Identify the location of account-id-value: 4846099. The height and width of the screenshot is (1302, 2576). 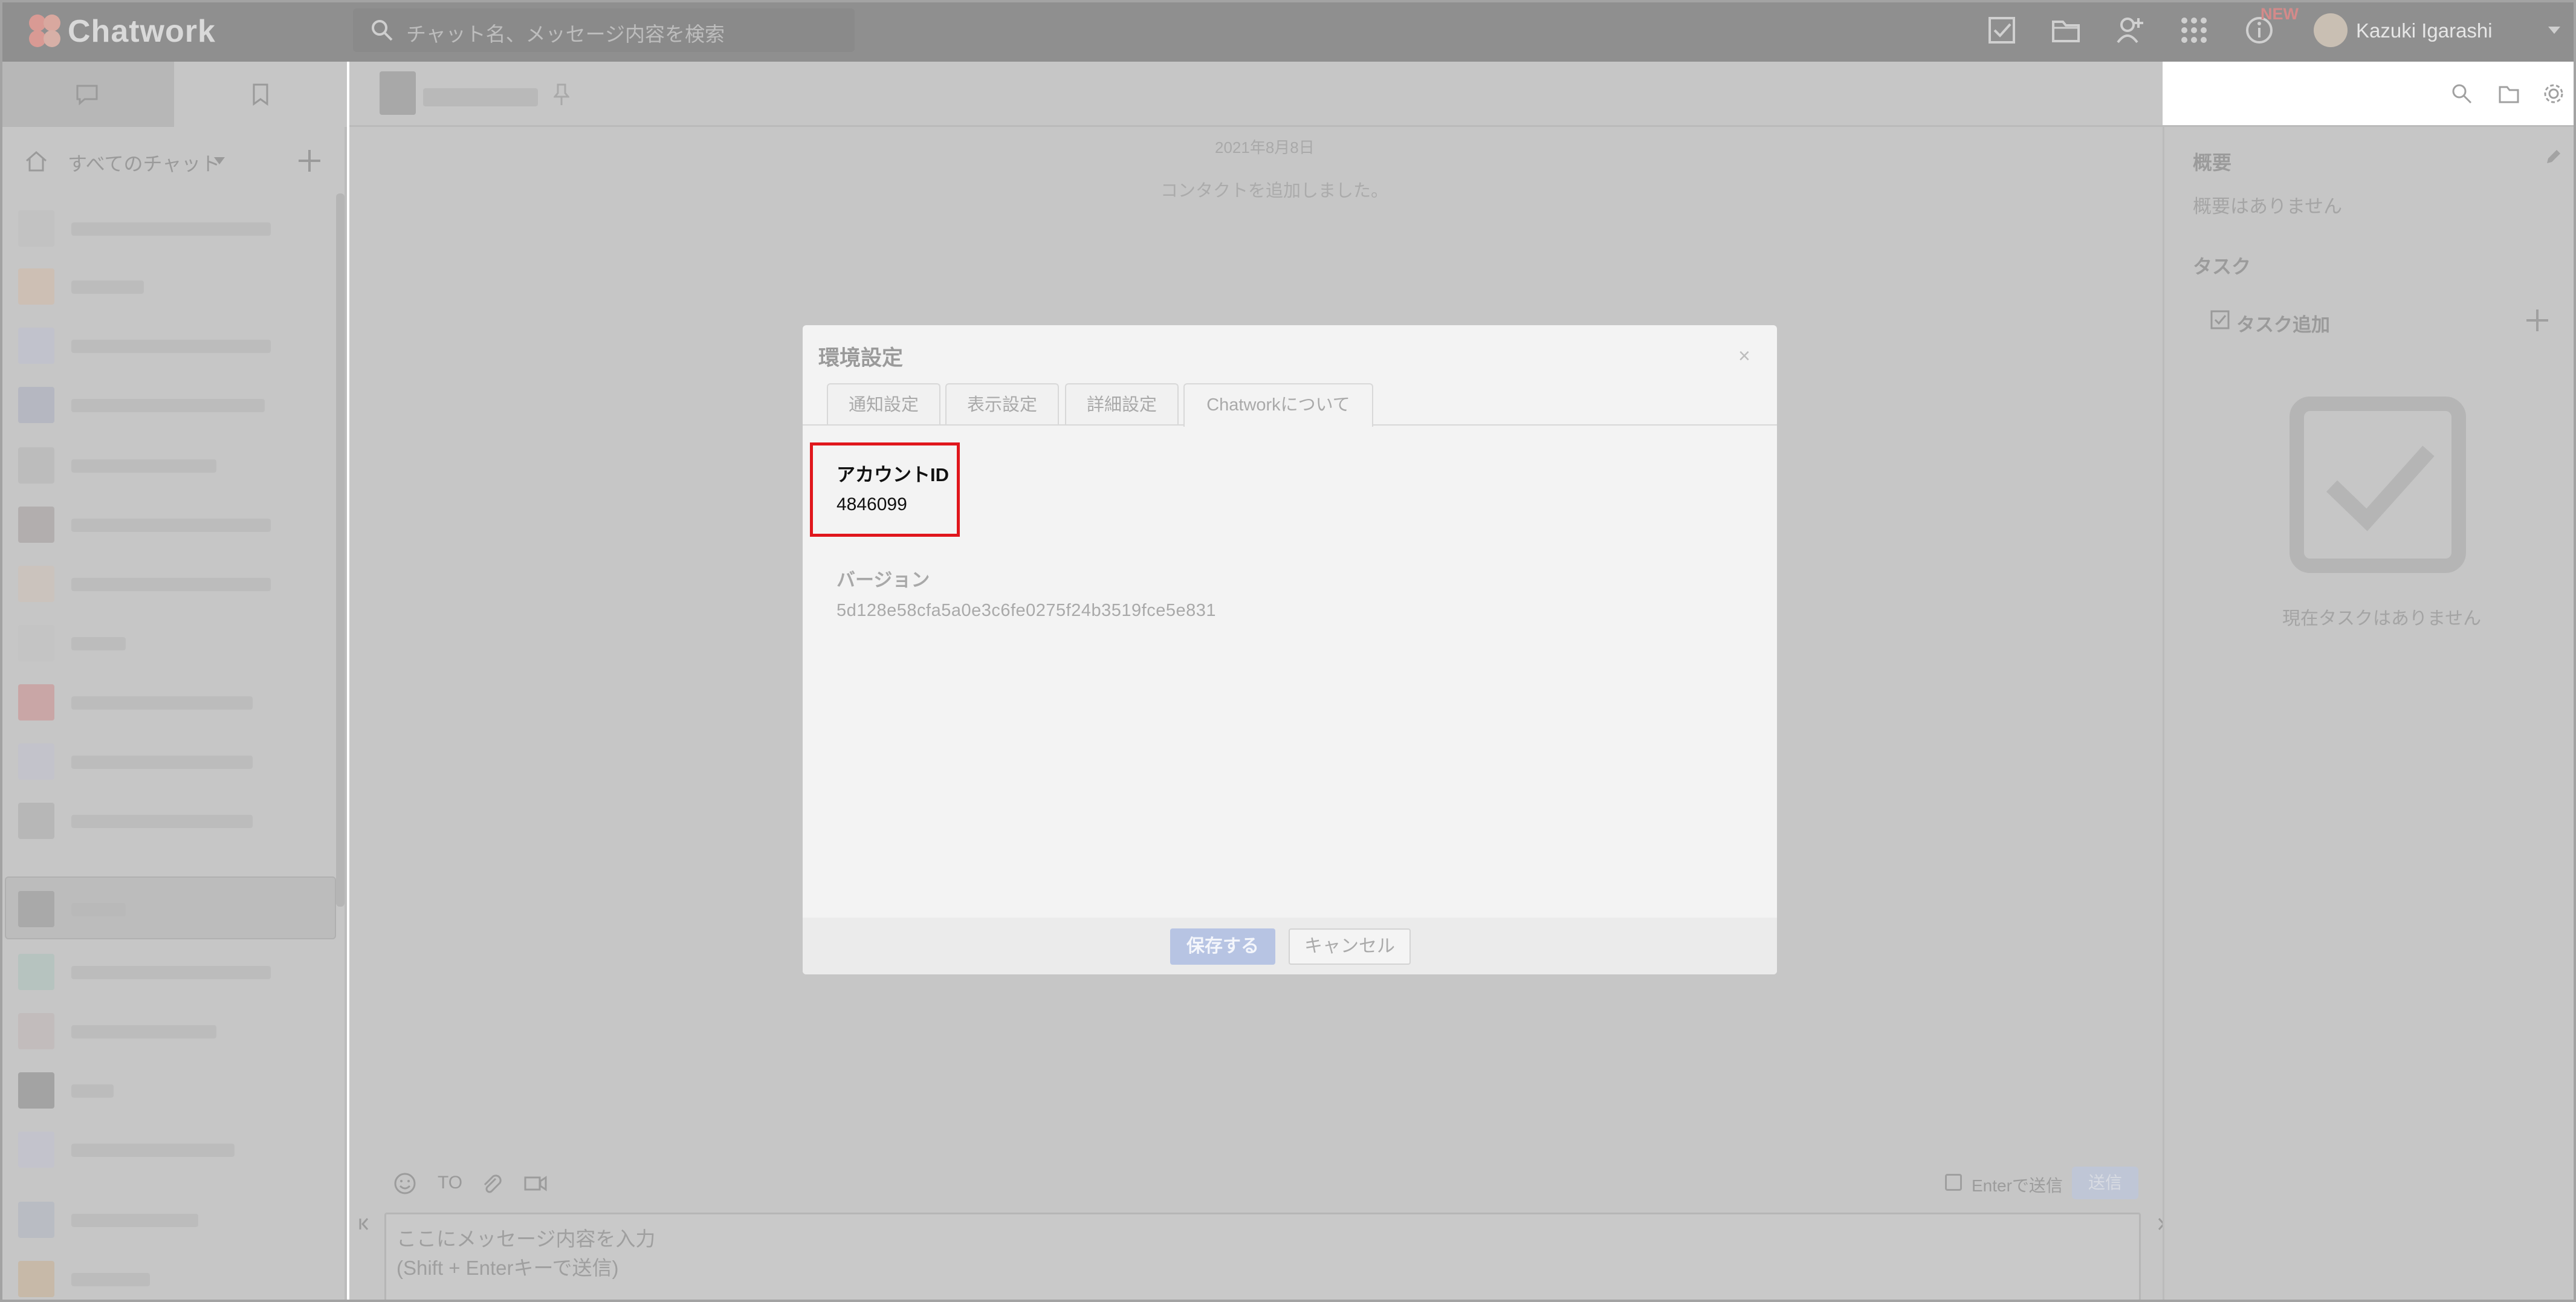
(872, 504).